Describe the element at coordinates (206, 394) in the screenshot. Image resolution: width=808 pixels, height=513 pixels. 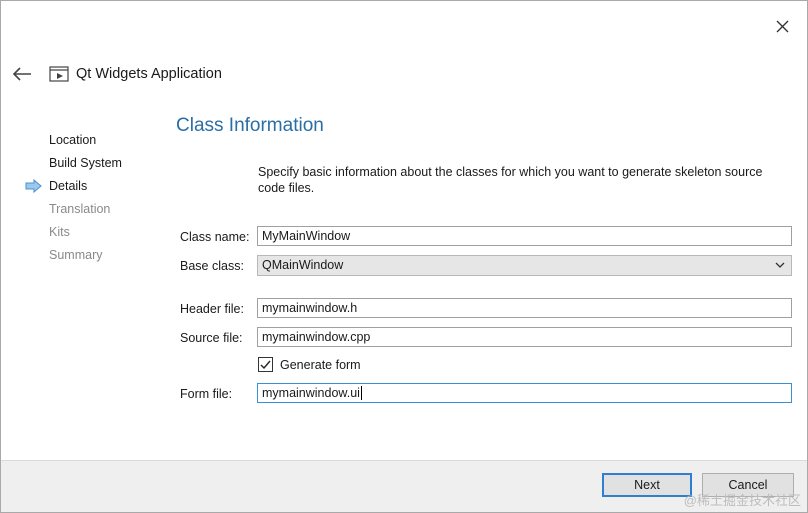
I see `form-file-label: Form file:` at that location.